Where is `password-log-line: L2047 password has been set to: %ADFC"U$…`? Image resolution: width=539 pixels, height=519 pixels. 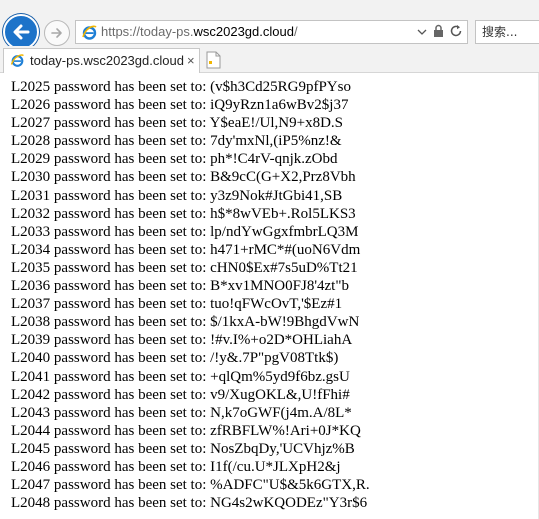
password-log-line: L2047 password has been set to: %ADFC"U$… is located at coordinates (190, 485).